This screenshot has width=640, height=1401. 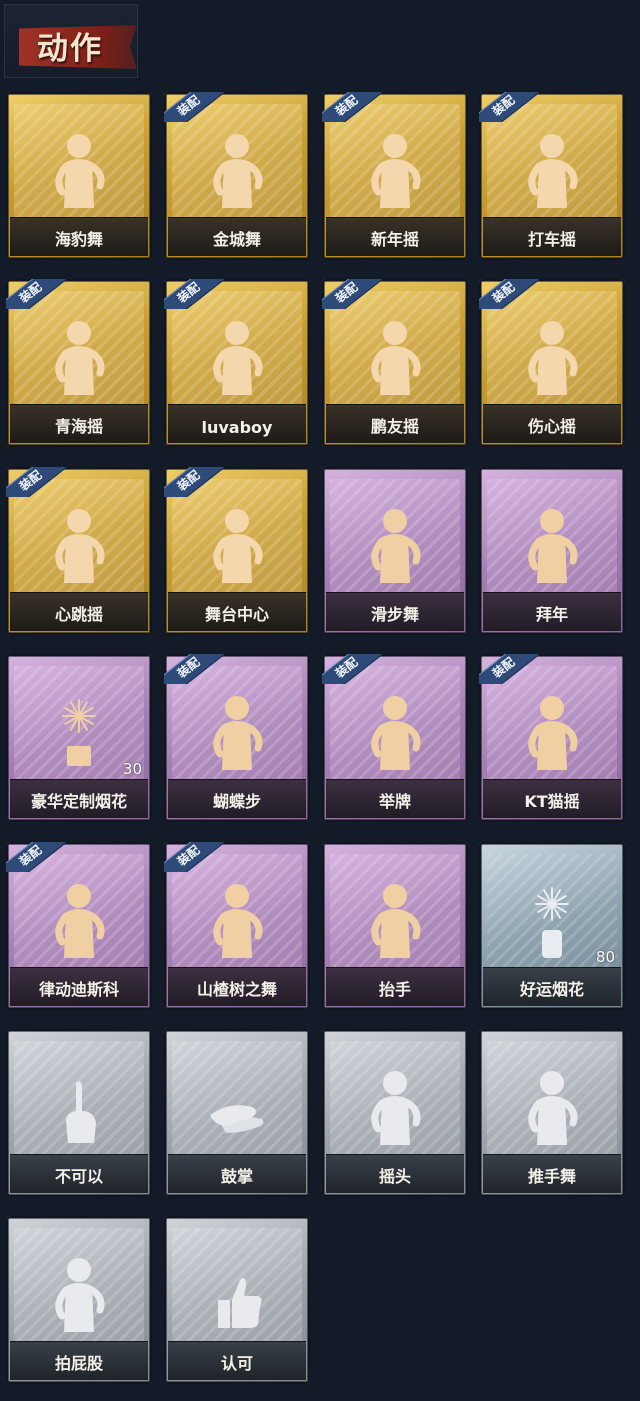 I want to click on action-card: 摇头, so click(x=395, y=1113).